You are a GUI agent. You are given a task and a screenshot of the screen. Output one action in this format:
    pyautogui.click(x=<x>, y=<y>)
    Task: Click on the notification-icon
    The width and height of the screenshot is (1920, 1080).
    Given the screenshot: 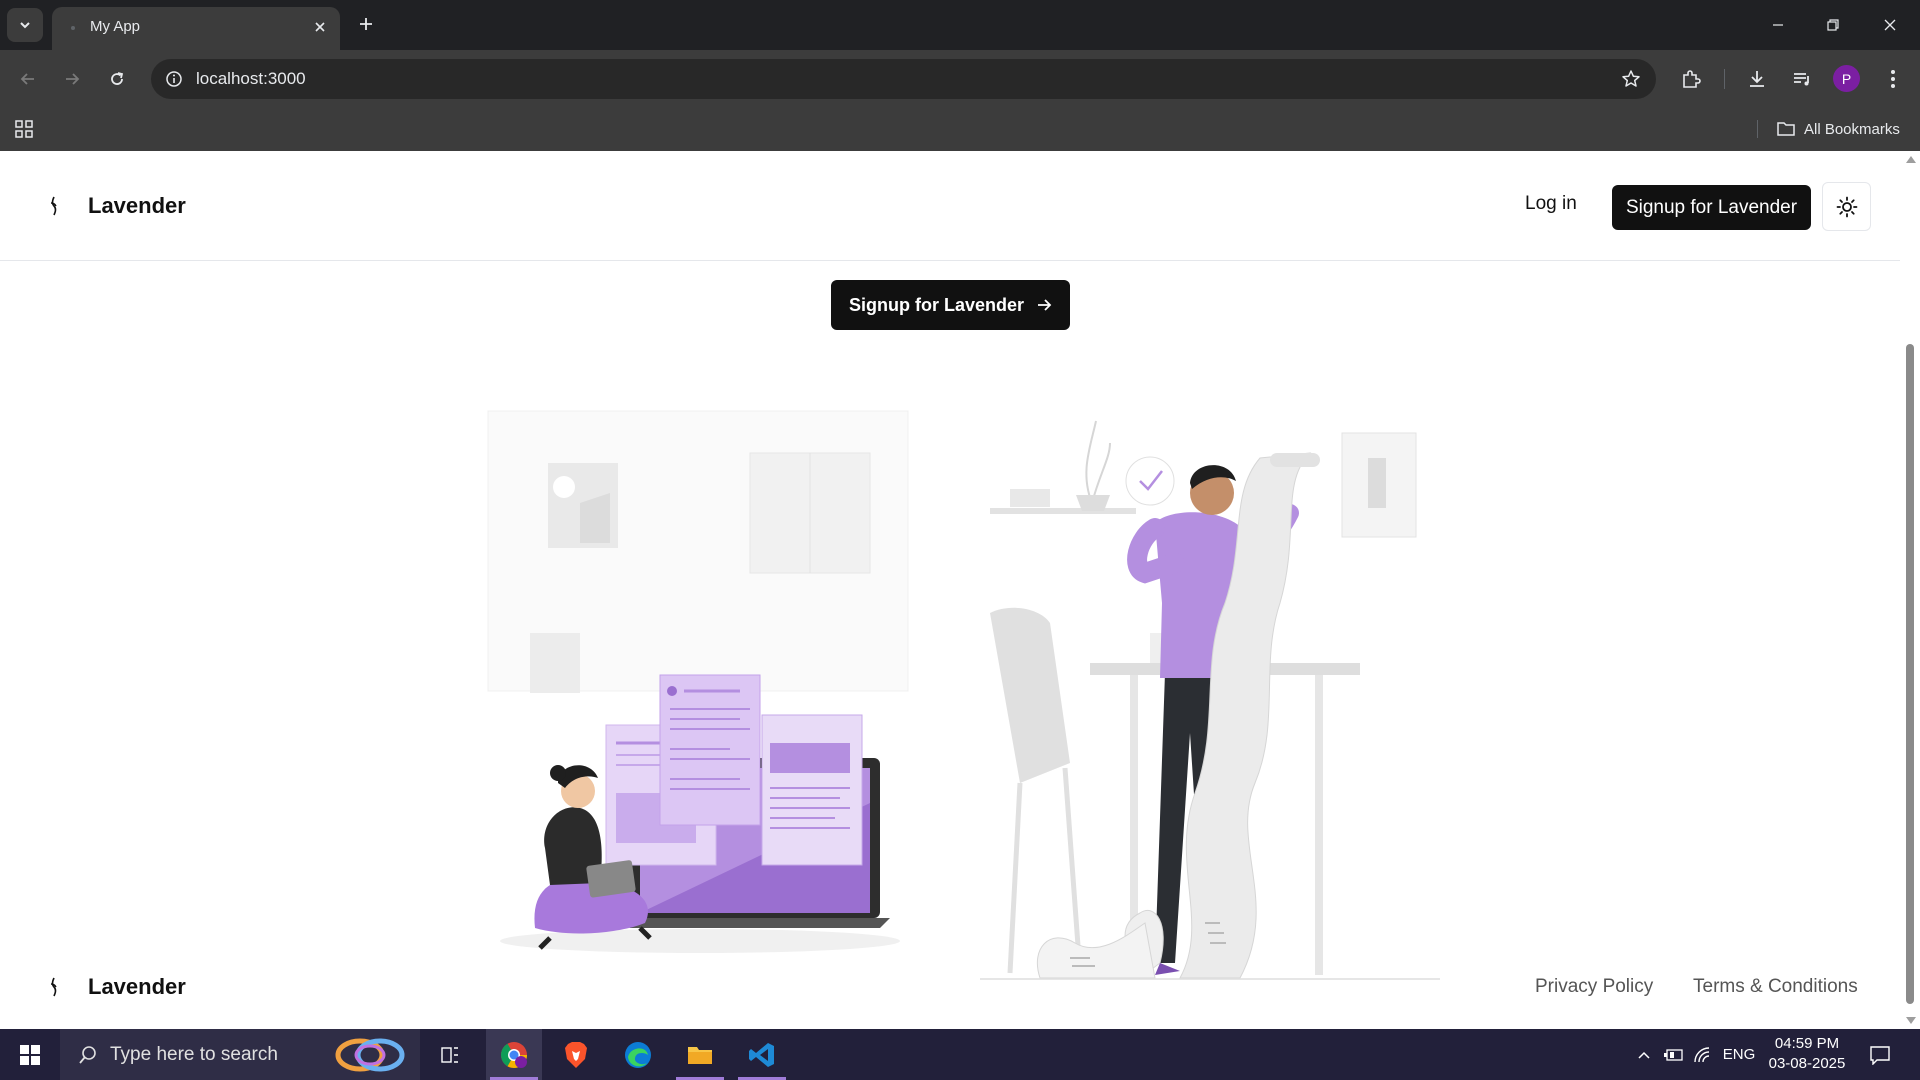 What is the action you would take?
    pyautogui.click(x=1880, y=1055)
    